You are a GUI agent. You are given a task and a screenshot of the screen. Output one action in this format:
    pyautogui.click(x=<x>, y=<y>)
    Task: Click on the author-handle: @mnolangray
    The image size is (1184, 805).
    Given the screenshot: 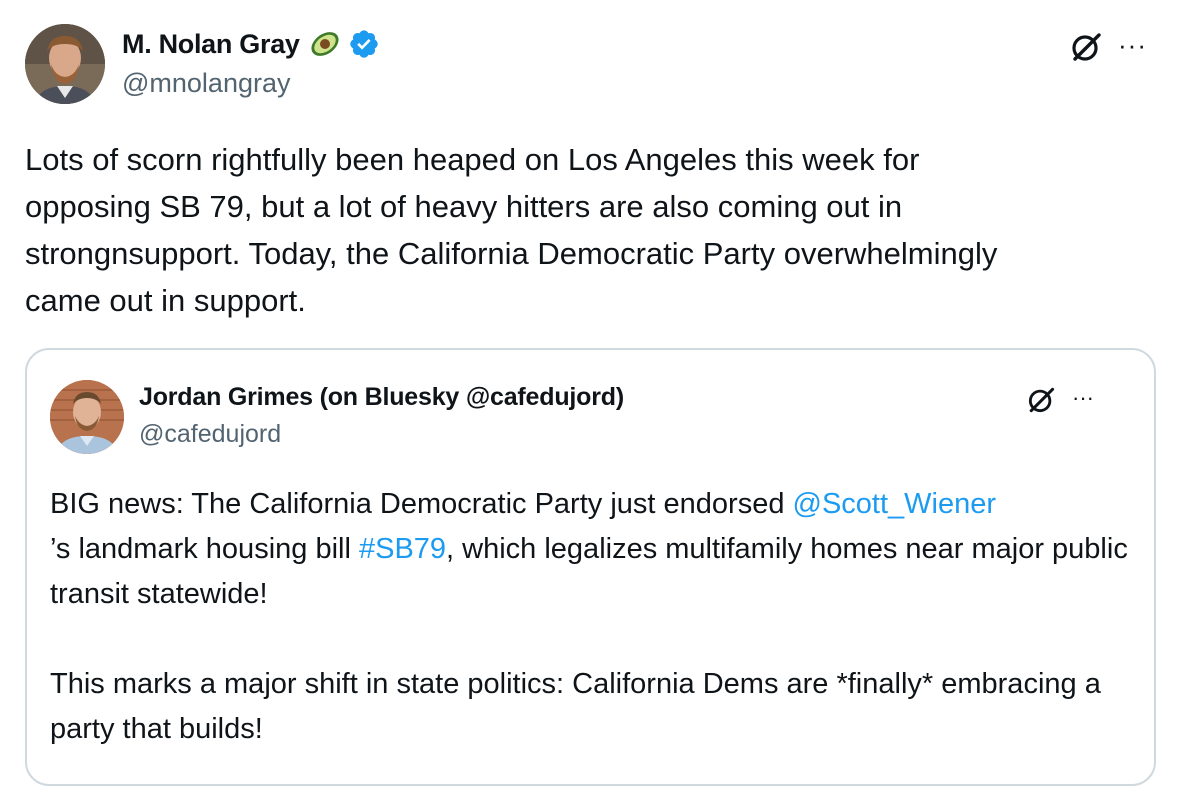 What is the action you would take?
    pyautogui.click(x=206, y=83)
    